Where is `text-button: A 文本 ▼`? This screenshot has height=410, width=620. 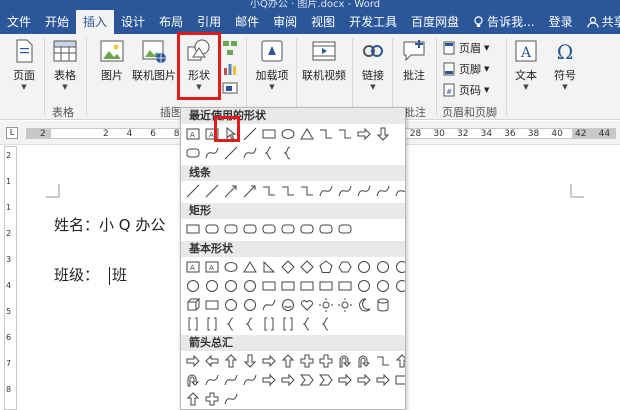
text-button: A 文本 ▼ is located at coordinates (526, 64).